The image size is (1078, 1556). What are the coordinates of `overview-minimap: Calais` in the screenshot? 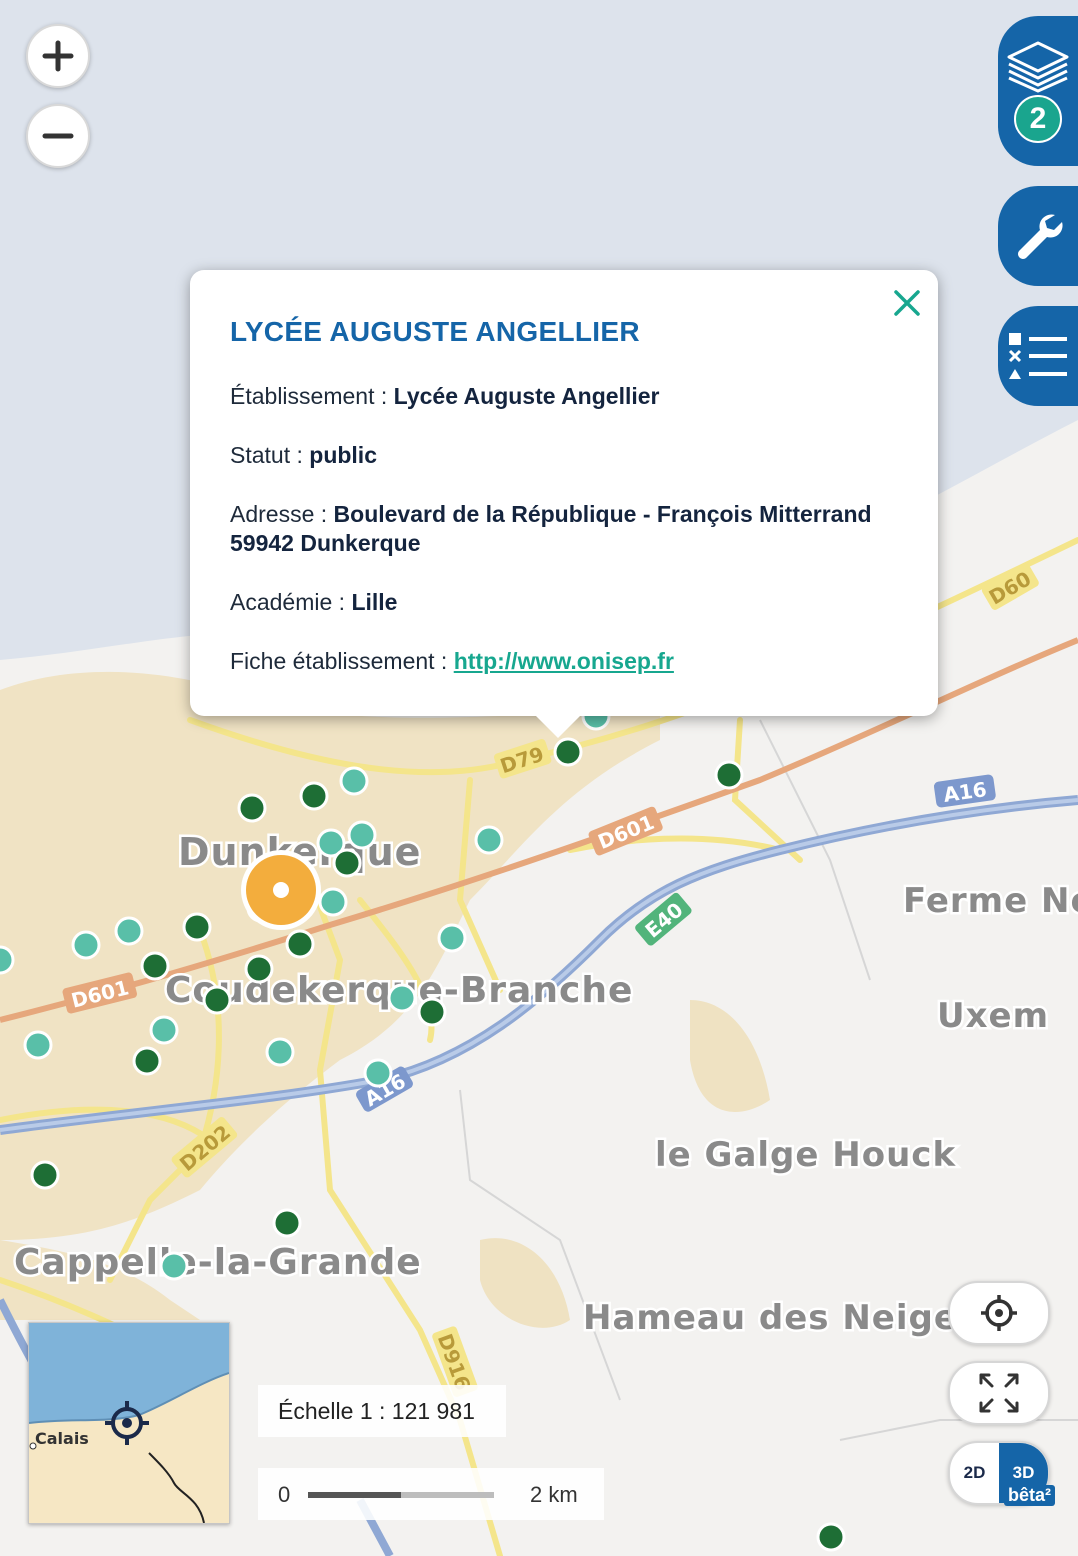 It's located at (129, 1423).